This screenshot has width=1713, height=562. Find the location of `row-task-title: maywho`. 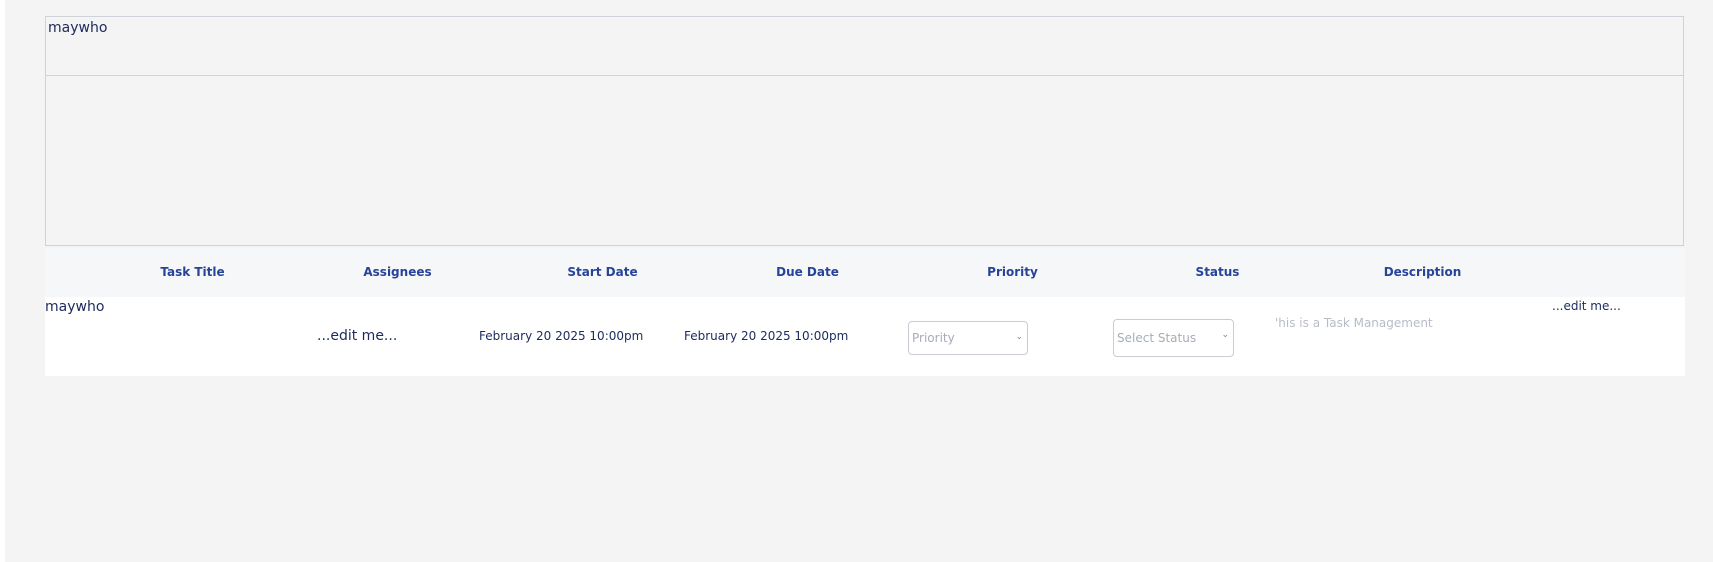

row-task-title: maywho is located at coordinates (74, 307).